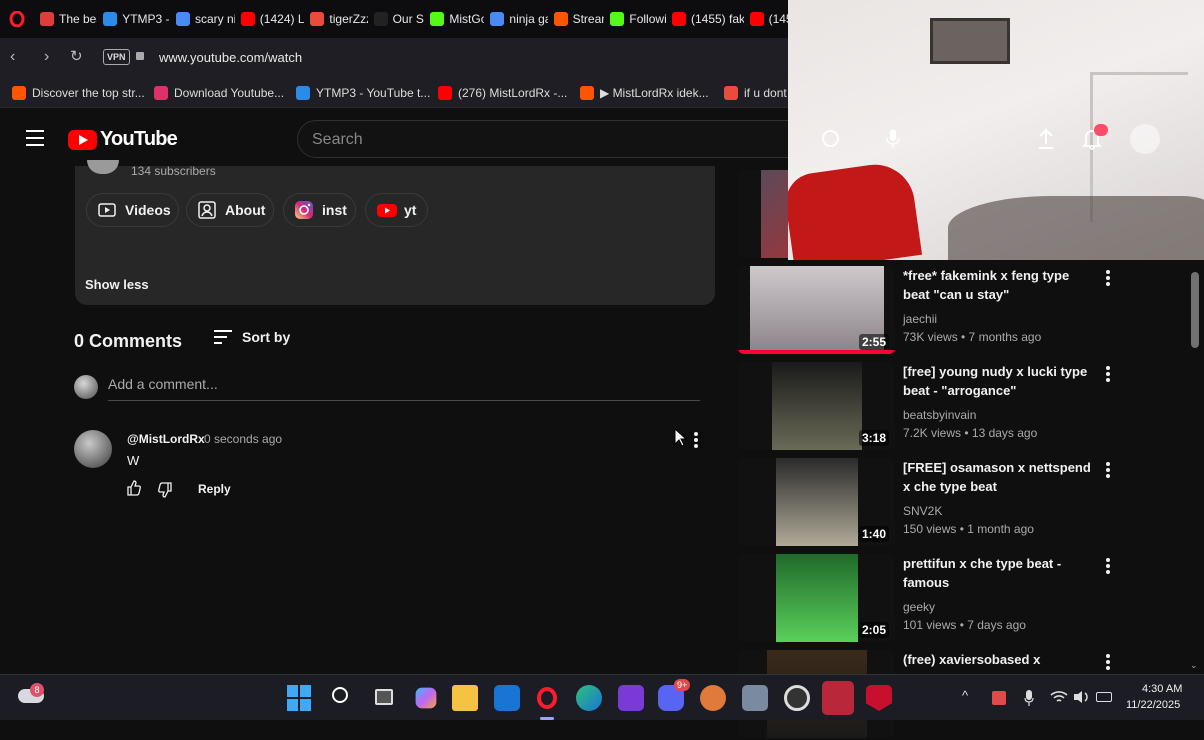 The width and height of the screenshot is (1204, 740). I want to click on search-input: Search, so click(547, 139).